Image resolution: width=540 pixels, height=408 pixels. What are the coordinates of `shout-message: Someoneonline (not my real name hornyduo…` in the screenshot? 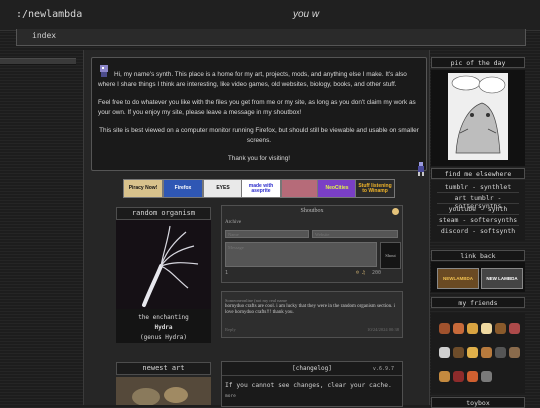 It's located at (312, 314).